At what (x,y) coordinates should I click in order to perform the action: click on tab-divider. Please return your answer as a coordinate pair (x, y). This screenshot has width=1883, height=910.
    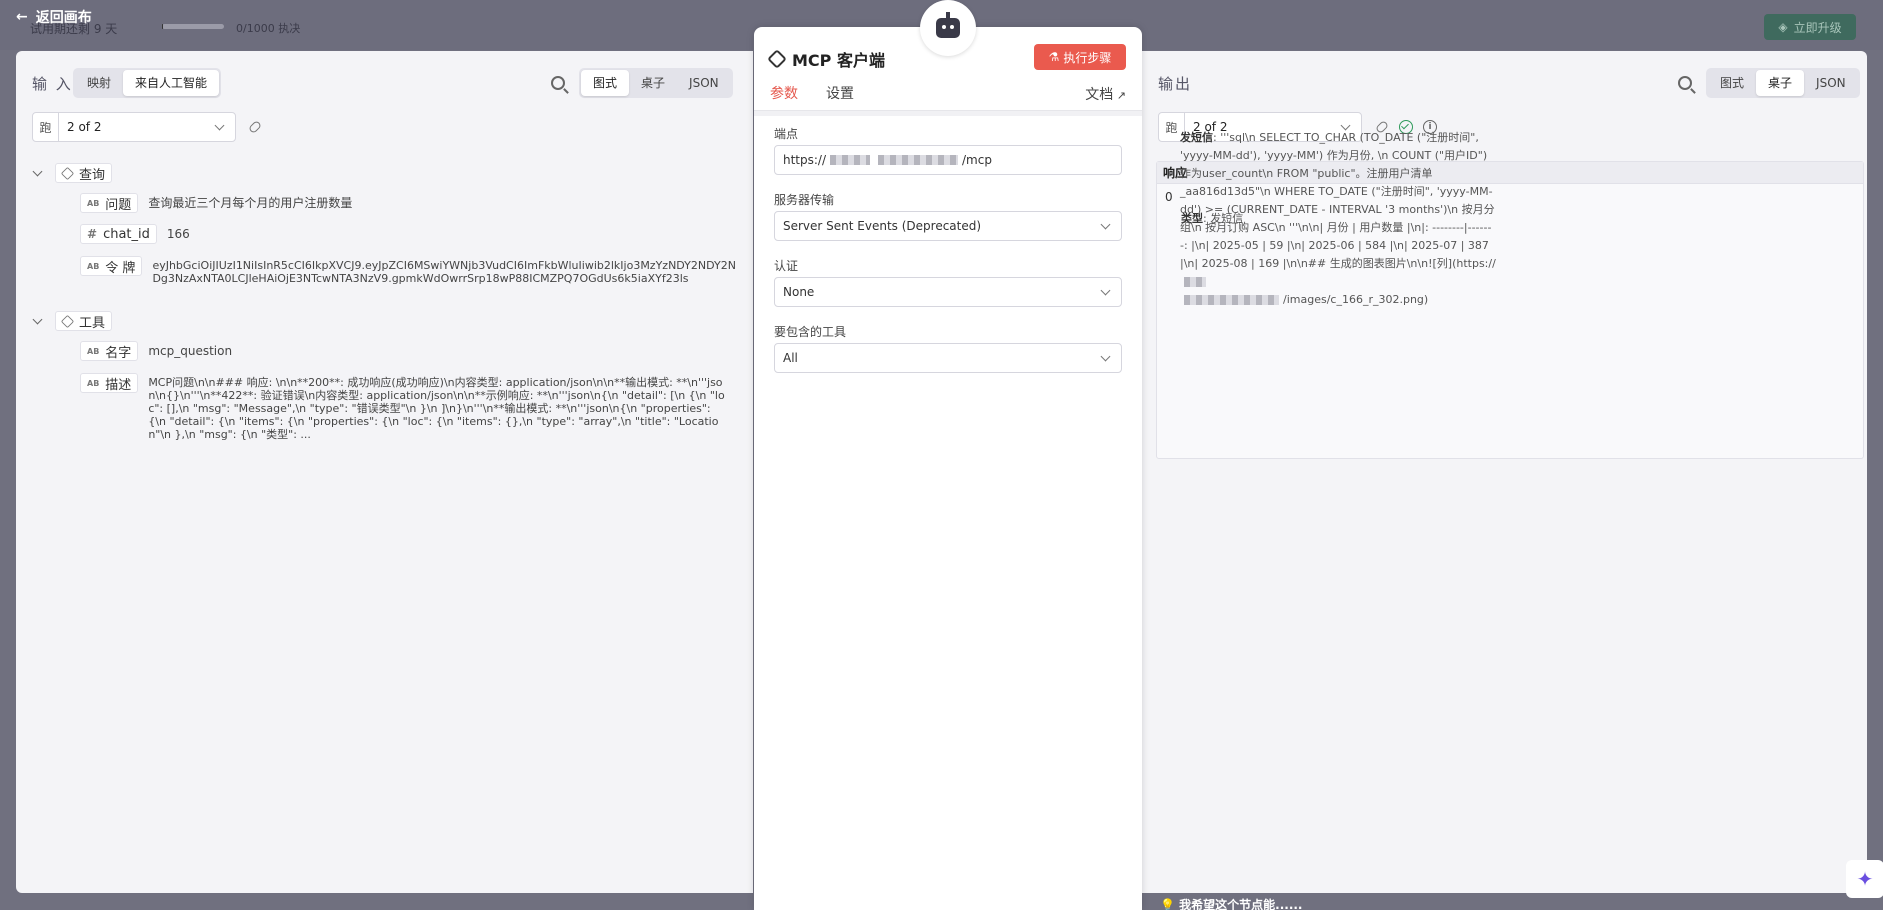
    Looking at the image, I should click on (948, 113).